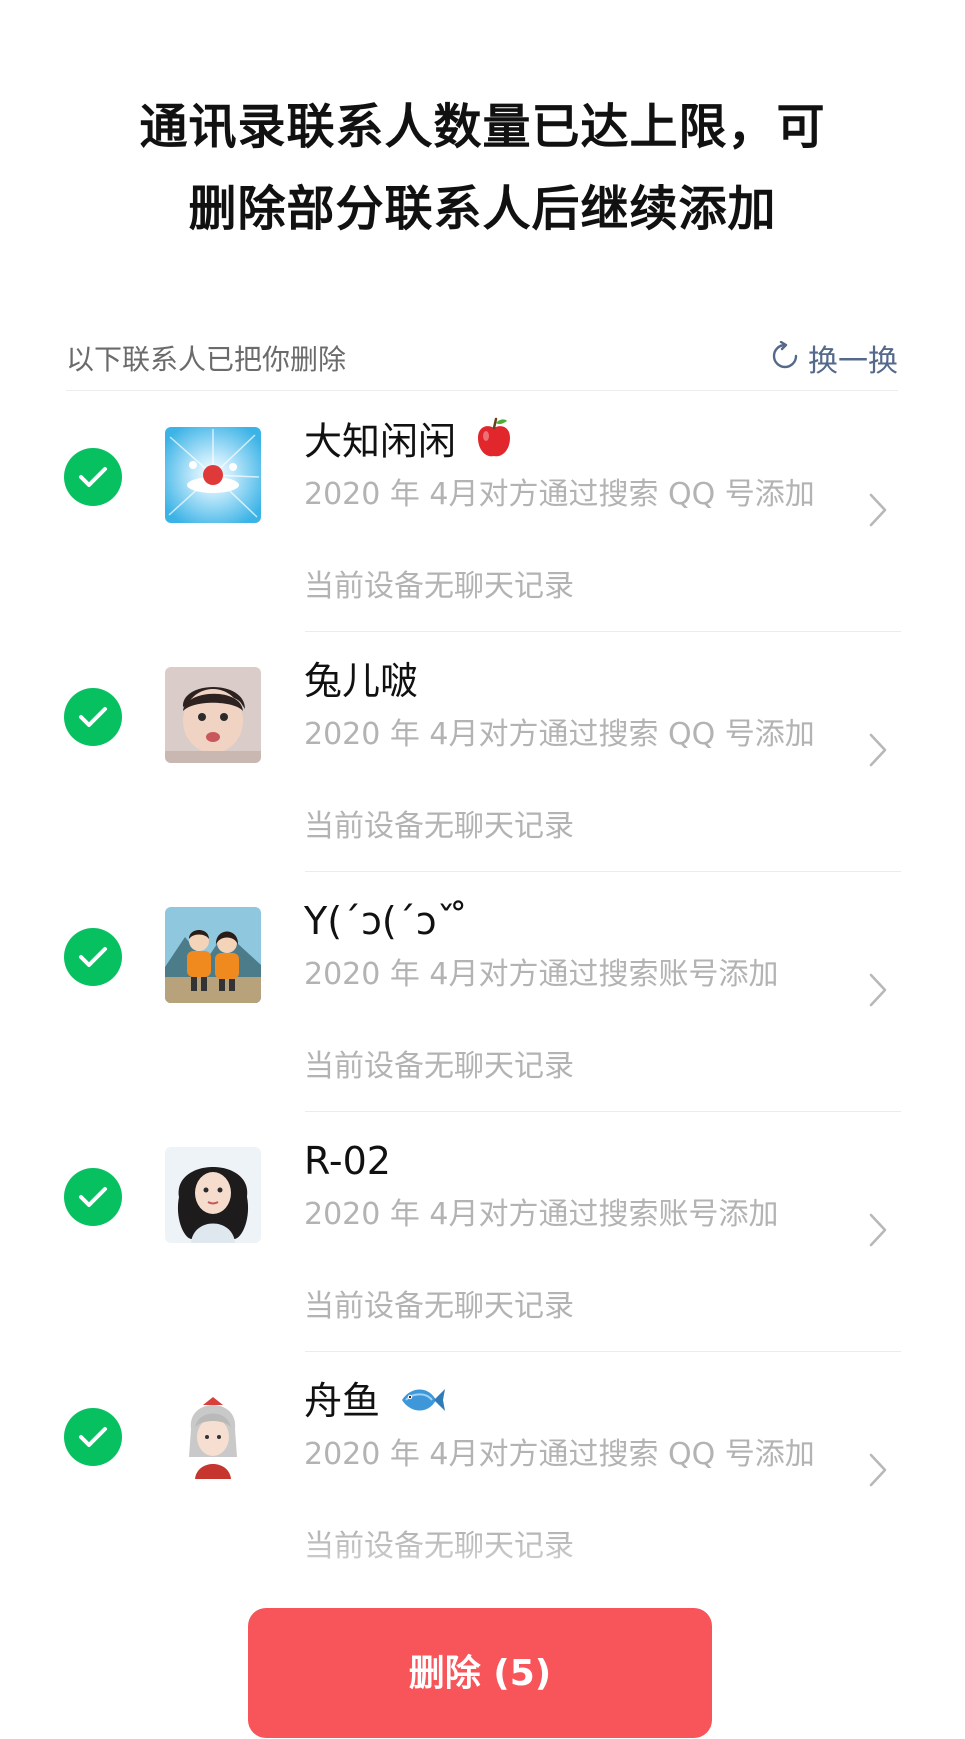  What do you see at coordinates (482, 360) in the screenshot?
I see `section-header: 以下联系人已把你删除 换一换` at bounding box center [482, 360].